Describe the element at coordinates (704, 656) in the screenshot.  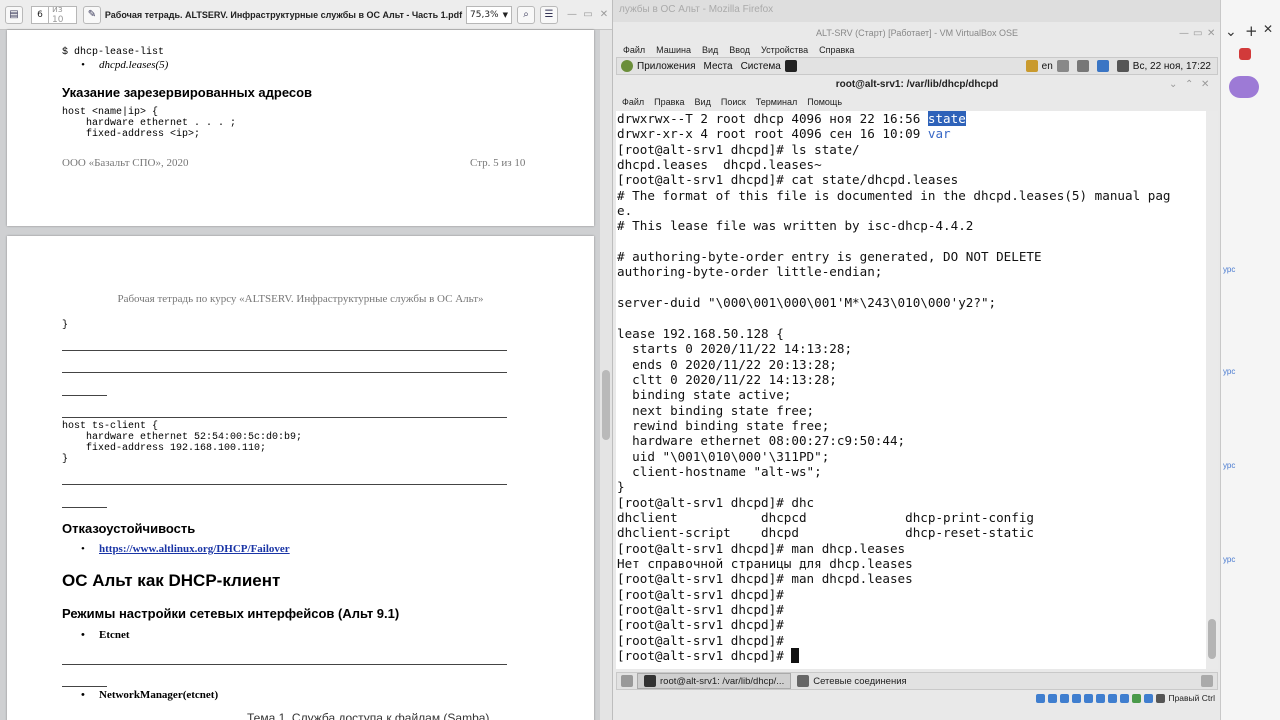
I see `prompt: [root@alt-srv1 dhcpd]#` at that location.